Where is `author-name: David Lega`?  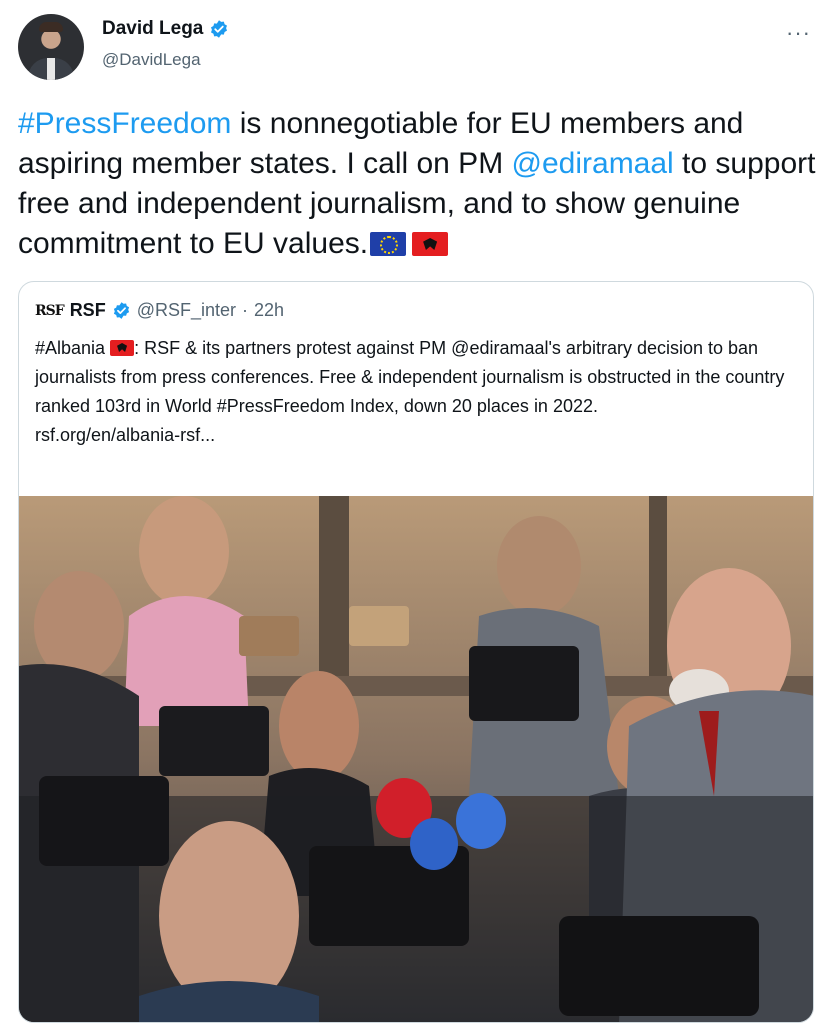
author-name: David Lega is located at coordinates (152, 29).